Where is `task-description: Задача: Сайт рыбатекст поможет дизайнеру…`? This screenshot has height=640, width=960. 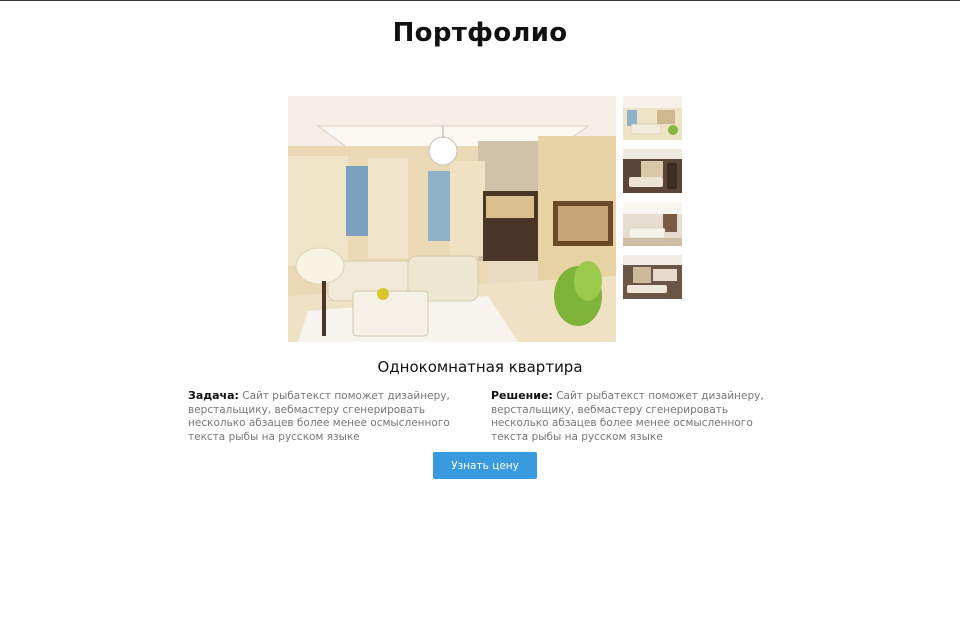 task-description: Задача: Сайт рыбатекст поможет дизайнеру… is located at coordinates (333, 416).